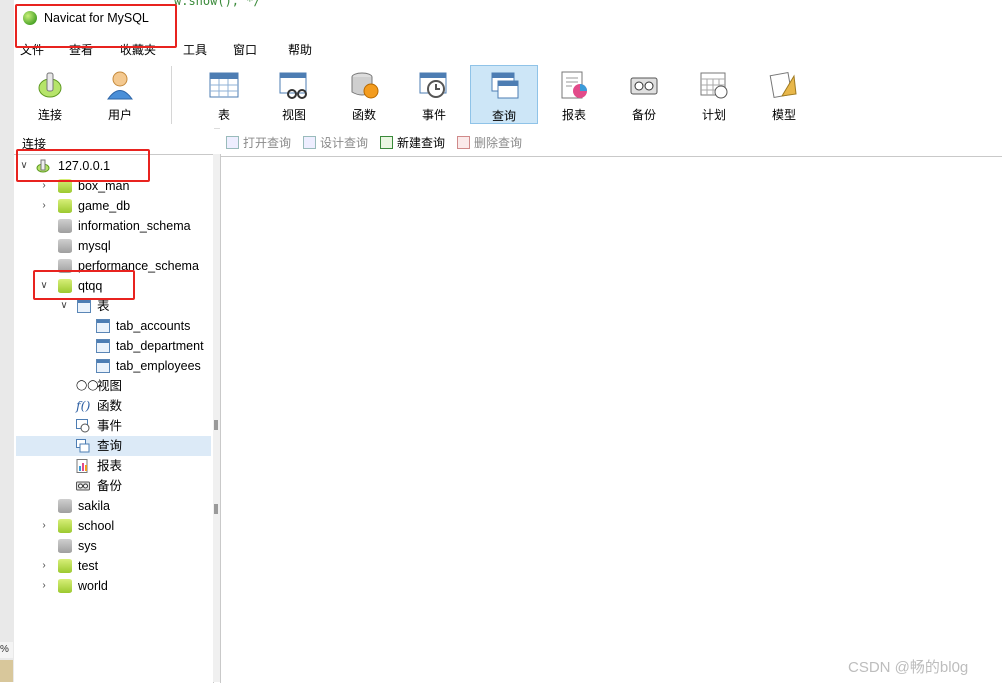 The height and width of the screenshot is (683, 1002). Describe the element at coordinates (217, 4) in the screenshot. I see `background-code-text: w.show(); */` at that location.